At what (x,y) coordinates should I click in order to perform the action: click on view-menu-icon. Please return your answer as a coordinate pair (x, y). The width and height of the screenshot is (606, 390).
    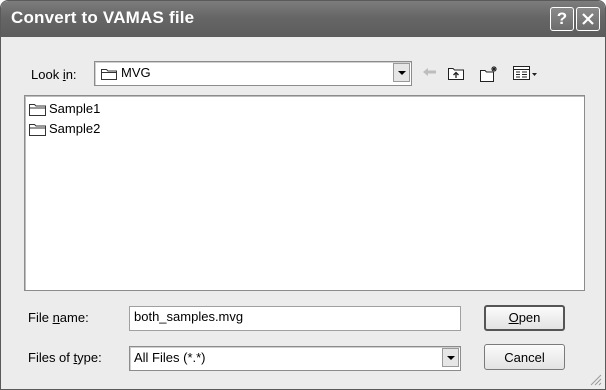
    Looking at the image, I should click on (525, 73).